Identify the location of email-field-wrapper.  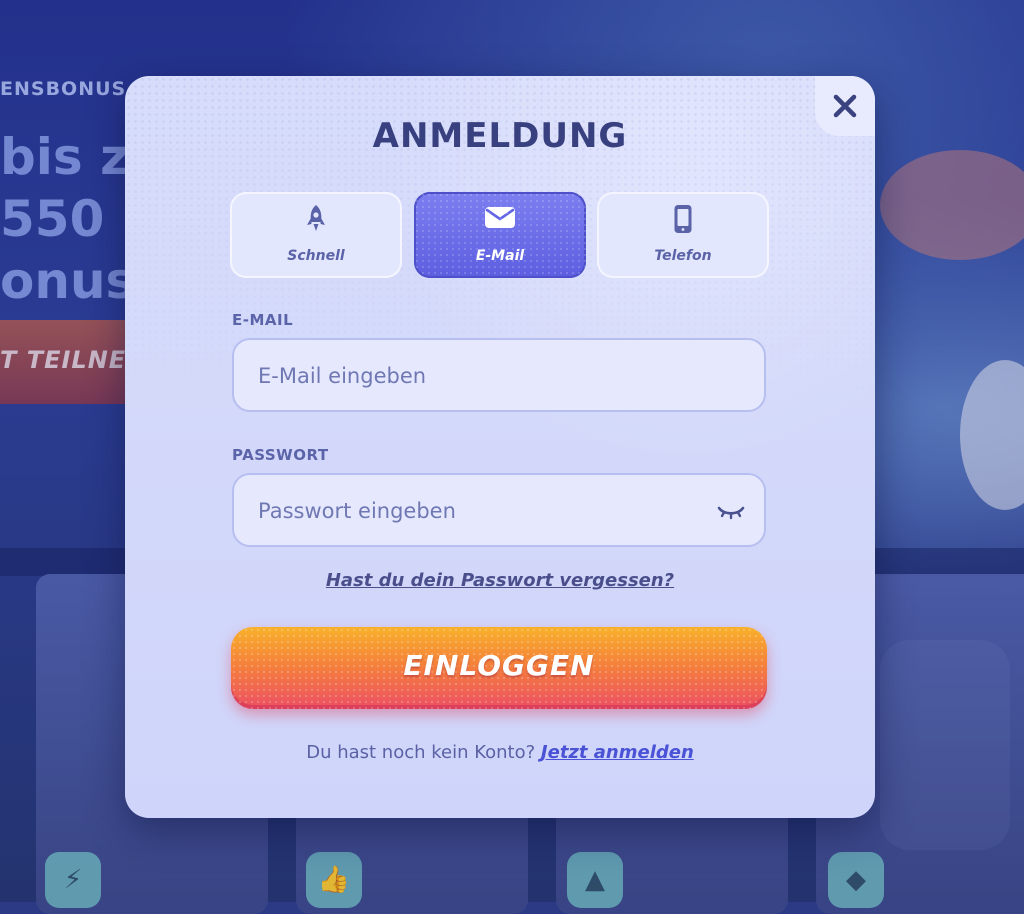
(499, 375).